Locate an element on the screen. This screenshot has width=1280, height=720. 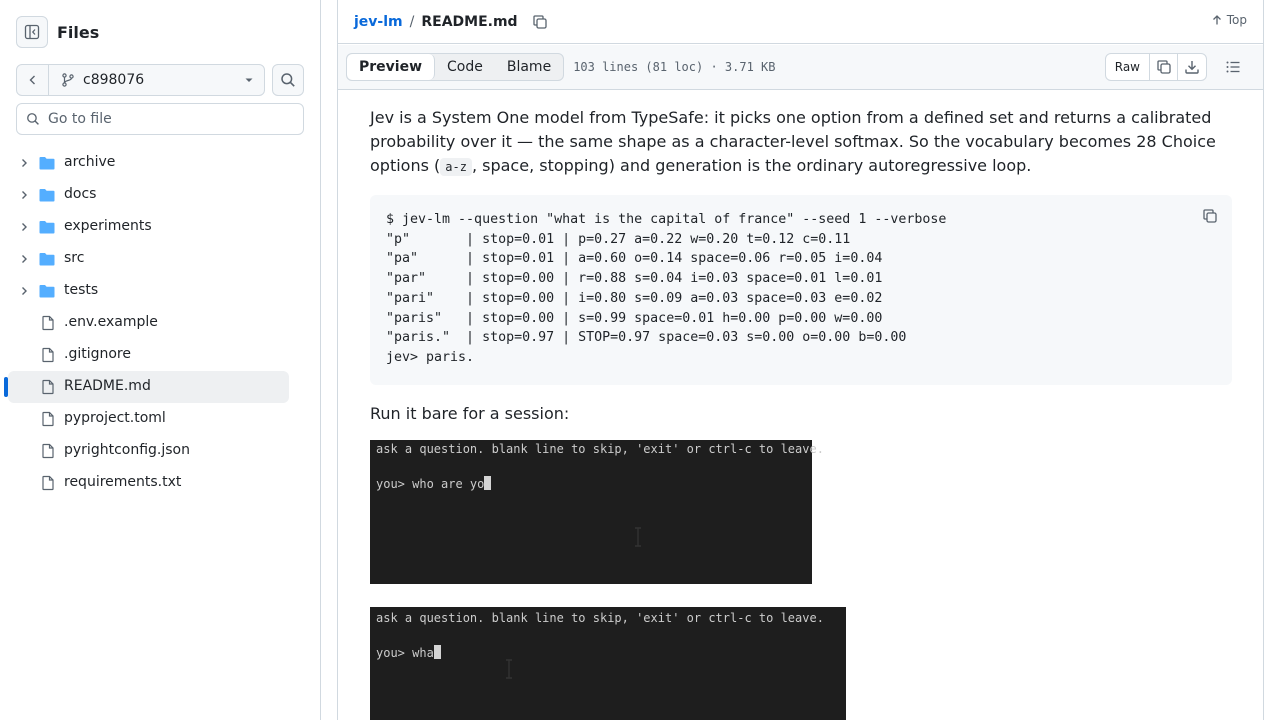
terminal-line-input: you> who are yo is located at coordinates (434, 483).